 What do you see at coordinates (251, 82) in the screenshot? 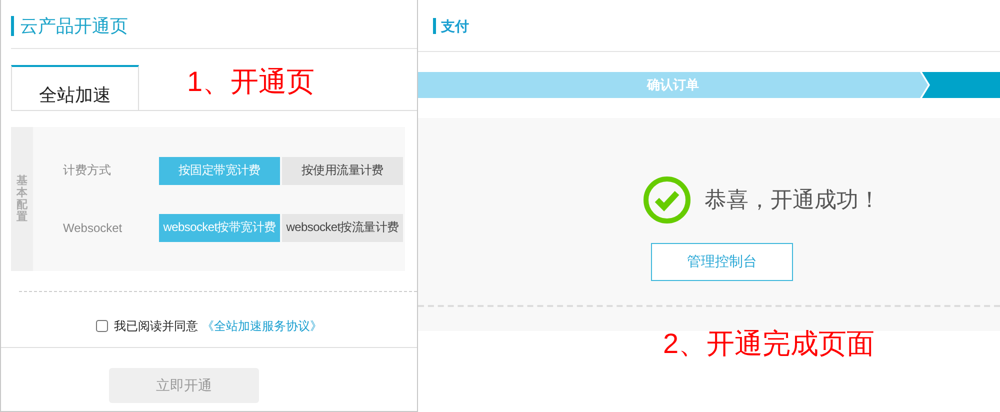
I see `annotation-label: 1、开通页` at bounding box center [251, 82].